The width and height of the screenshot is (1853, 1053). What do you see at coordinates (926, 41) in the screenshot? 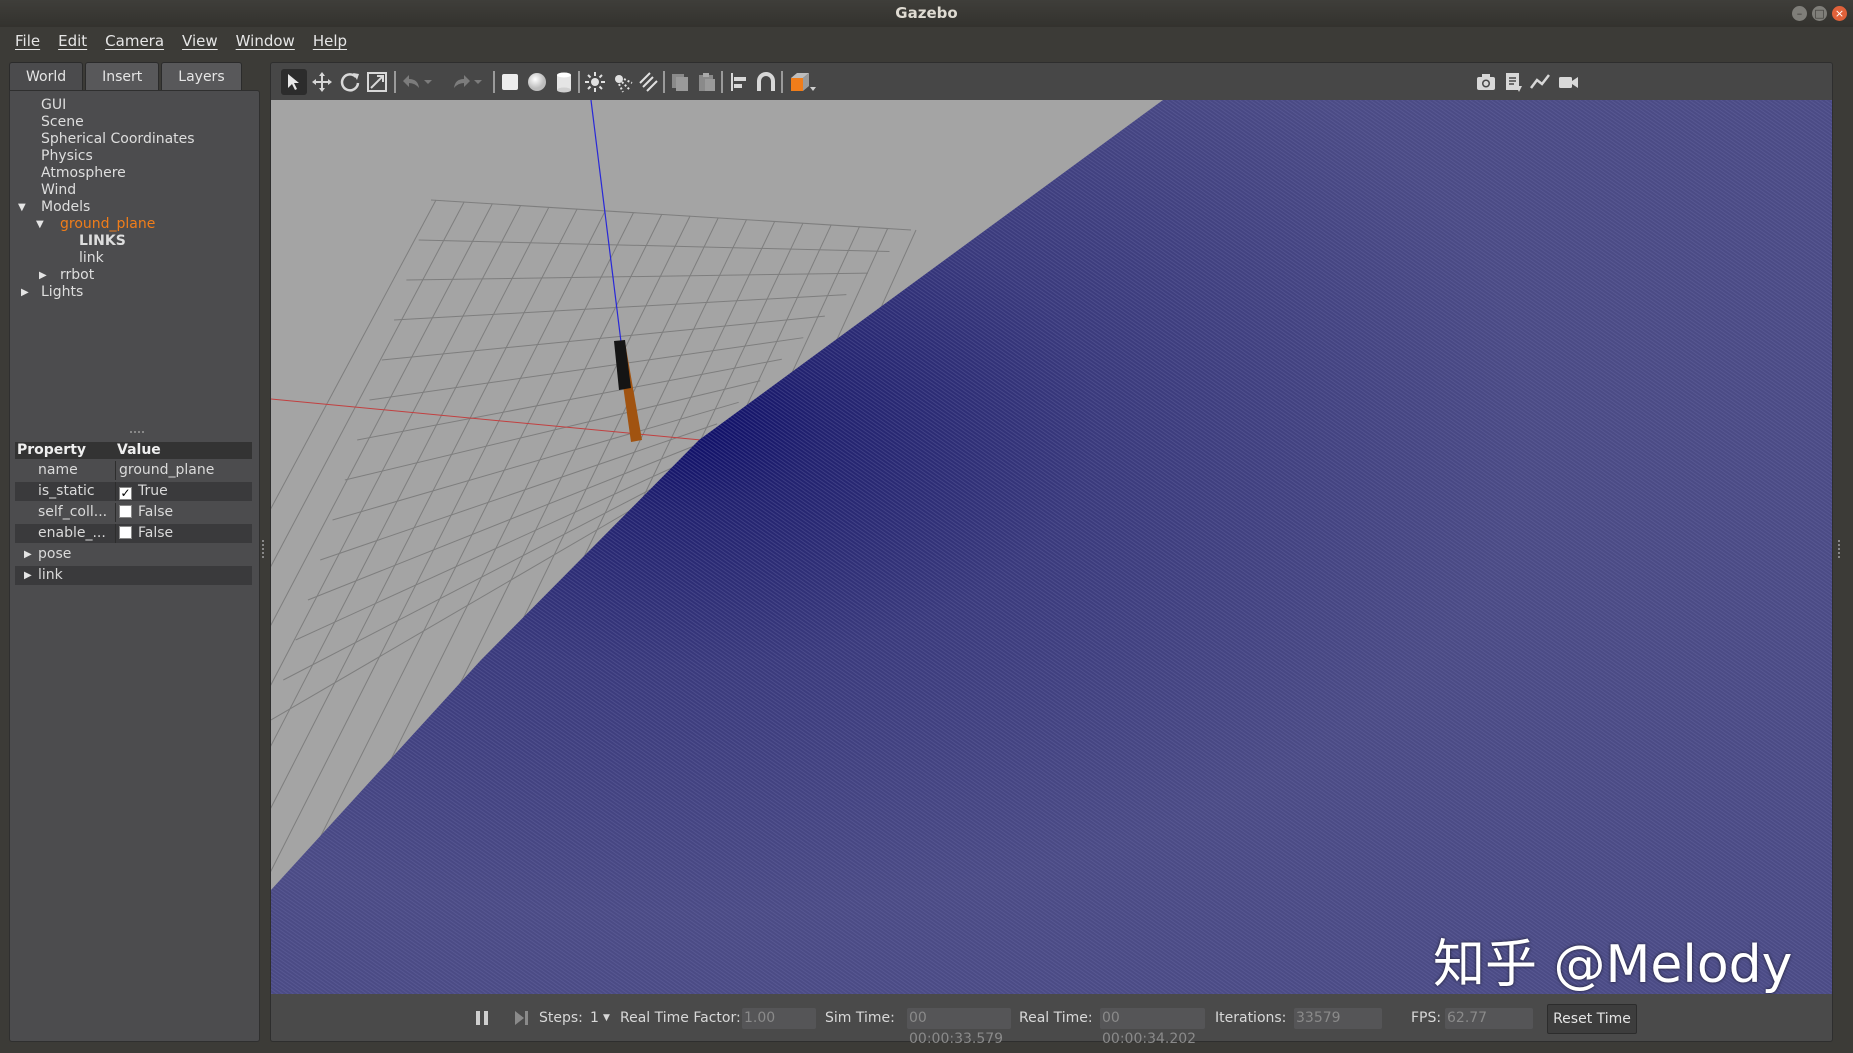
I see `menu-bar: File Edit Camera View Window Help` at bounding box center [926, 41].